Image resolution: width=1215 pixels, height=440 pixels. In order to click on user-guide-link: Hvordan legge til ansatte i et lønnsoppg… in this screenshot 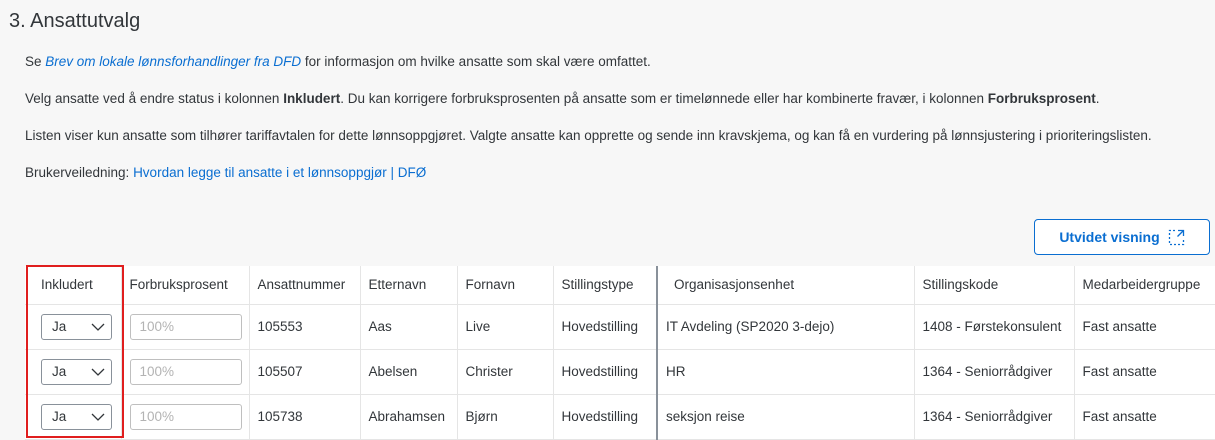, I will do `click(279, 172)`.